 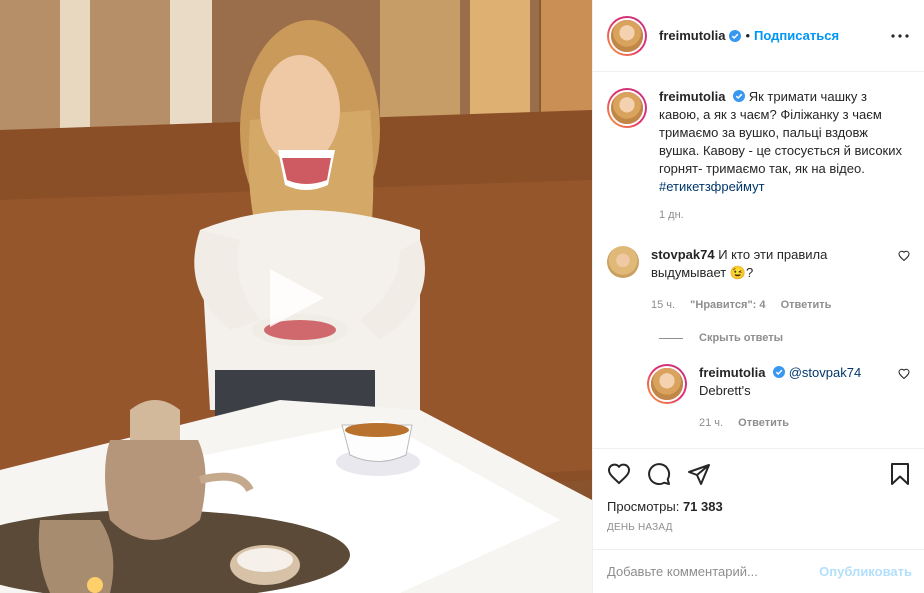 I want to click on reply-text: Debrett's, so click(x=725, y=390).